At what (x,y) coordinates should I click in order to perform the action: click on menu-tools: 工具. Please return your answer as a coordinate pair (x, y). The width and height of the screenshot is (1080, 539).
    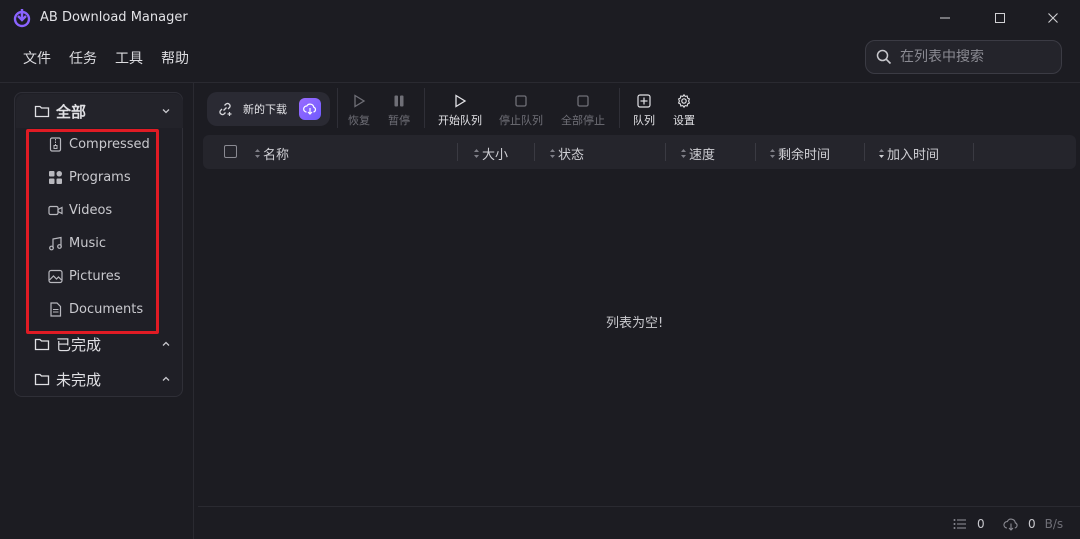
    Looking at the image, I should click on (129, 58).